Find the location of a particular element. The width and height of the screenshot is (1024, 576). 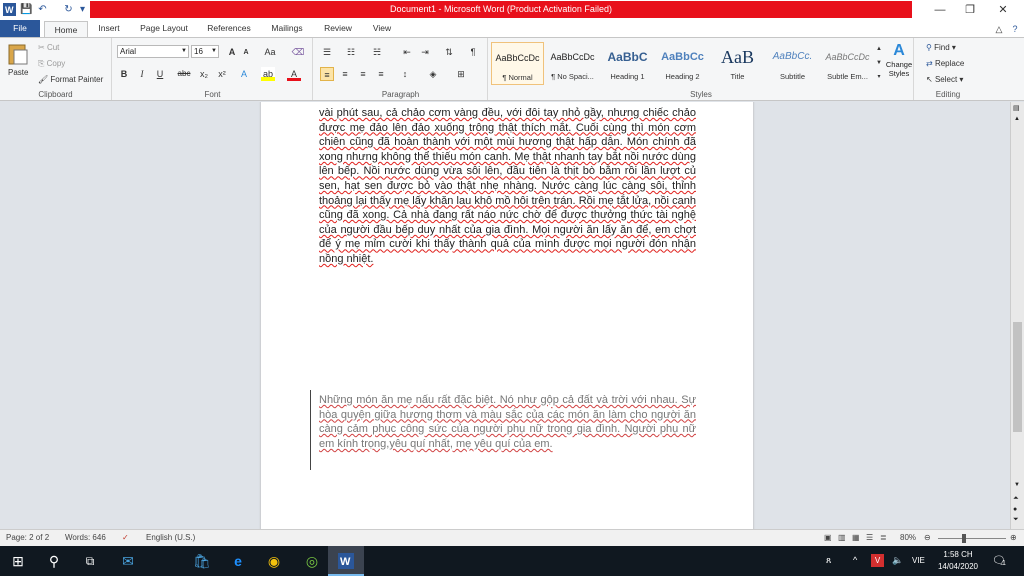

save-icon: 💾 is located at coordinates (26, 9).